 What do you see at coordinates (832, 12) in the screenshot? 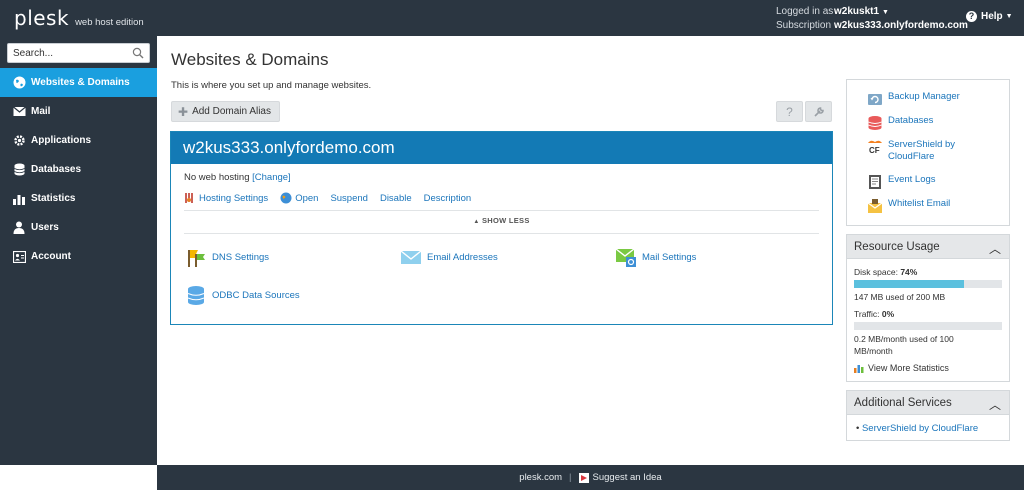
I see `logged-in-row: Logged in as w2kuskt1 ▼` at bounding box center [832, 12].